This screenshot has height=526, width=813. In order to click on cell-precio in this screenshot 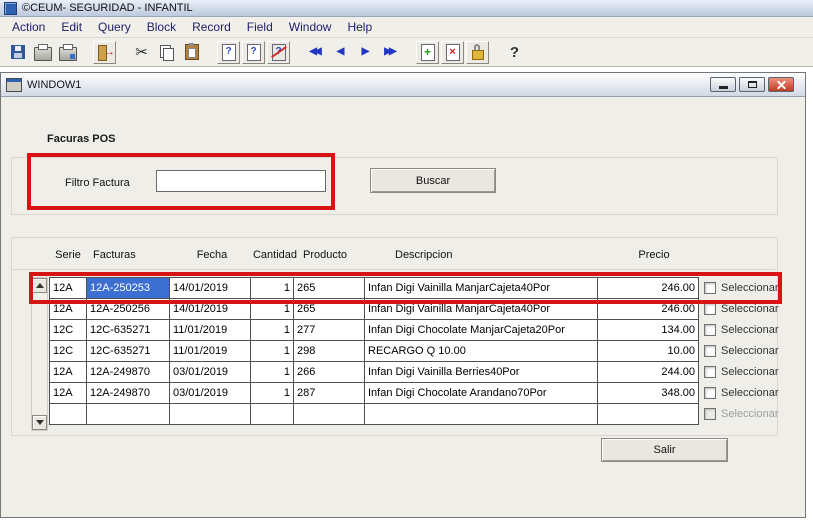, I will do `click(648, 414)`.